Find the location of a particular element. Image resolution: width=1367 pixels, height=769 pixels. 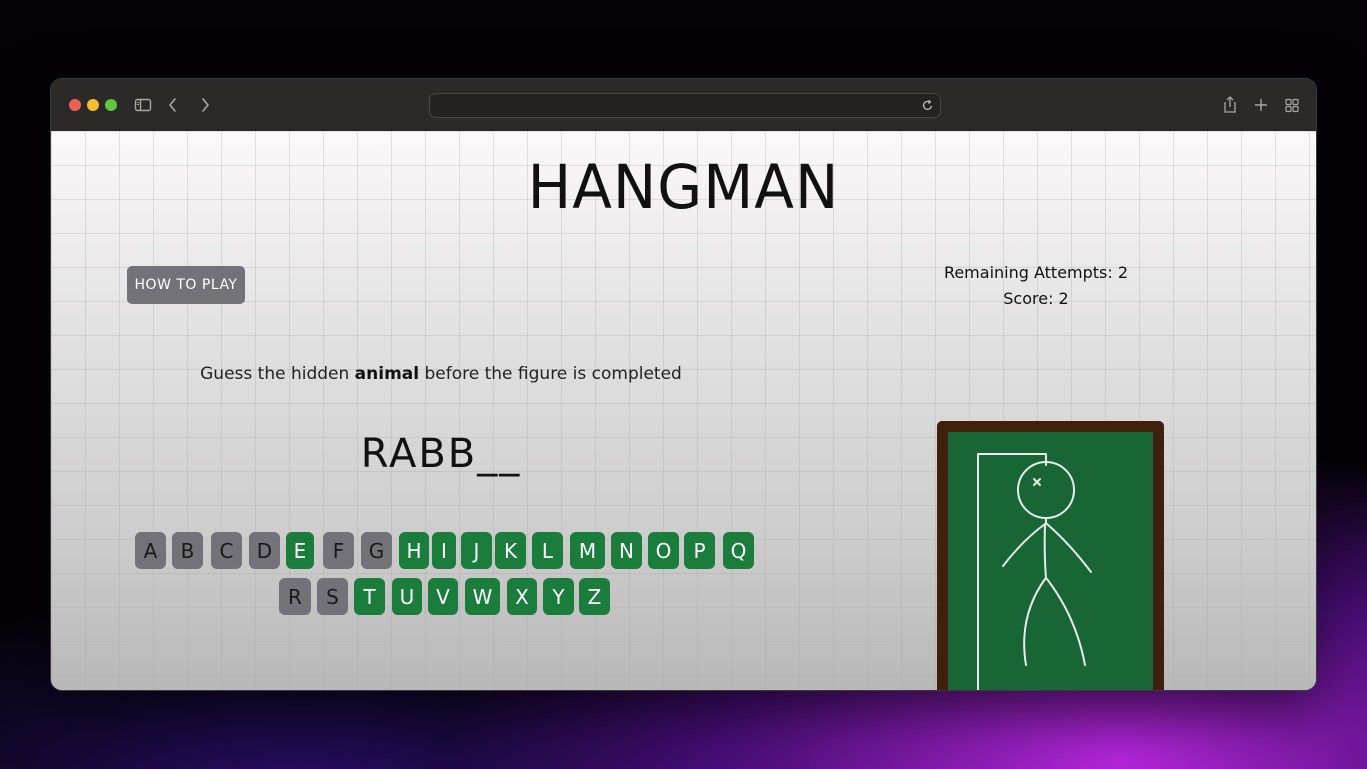

reload-icon is located at coordinates (928, 107).